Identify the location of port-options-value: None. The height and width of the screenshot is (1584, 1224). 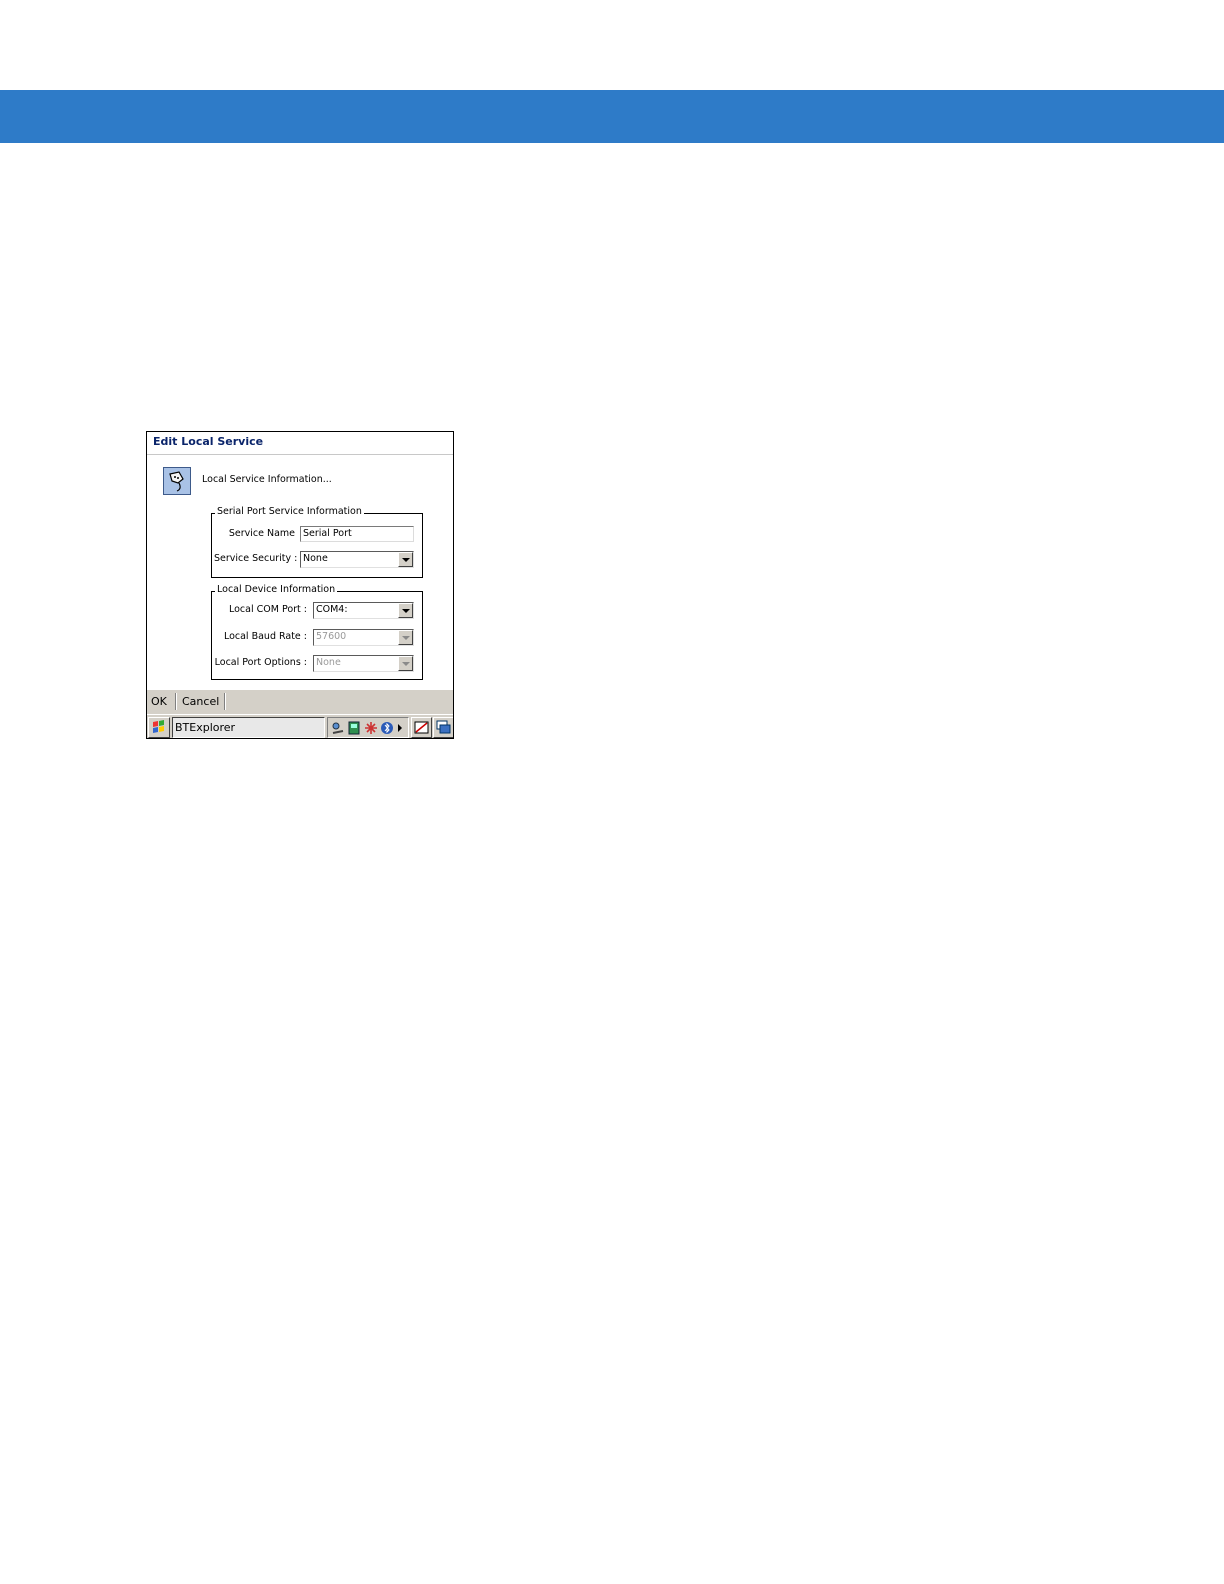
(328, 662).